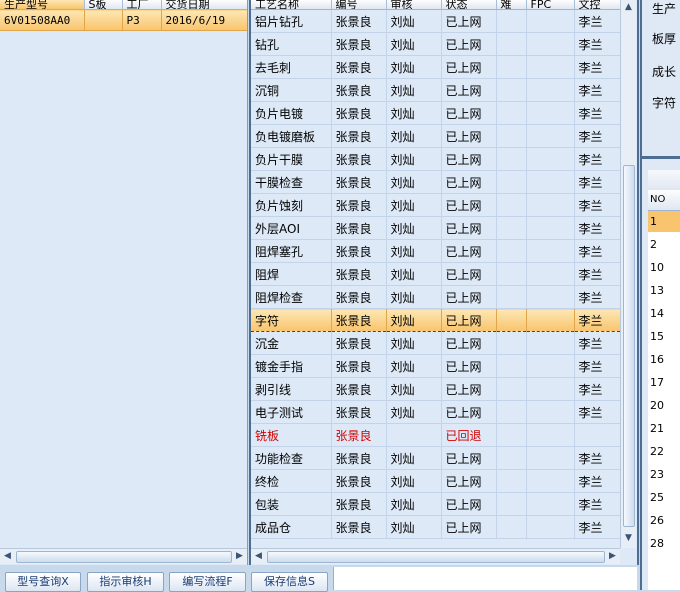  What do you see at coordinates (436, 412) in the screenshot?
I see `process-row: 电子测试 张景良 刘灿 已上网 李兰` at bounding box center [436, 412].